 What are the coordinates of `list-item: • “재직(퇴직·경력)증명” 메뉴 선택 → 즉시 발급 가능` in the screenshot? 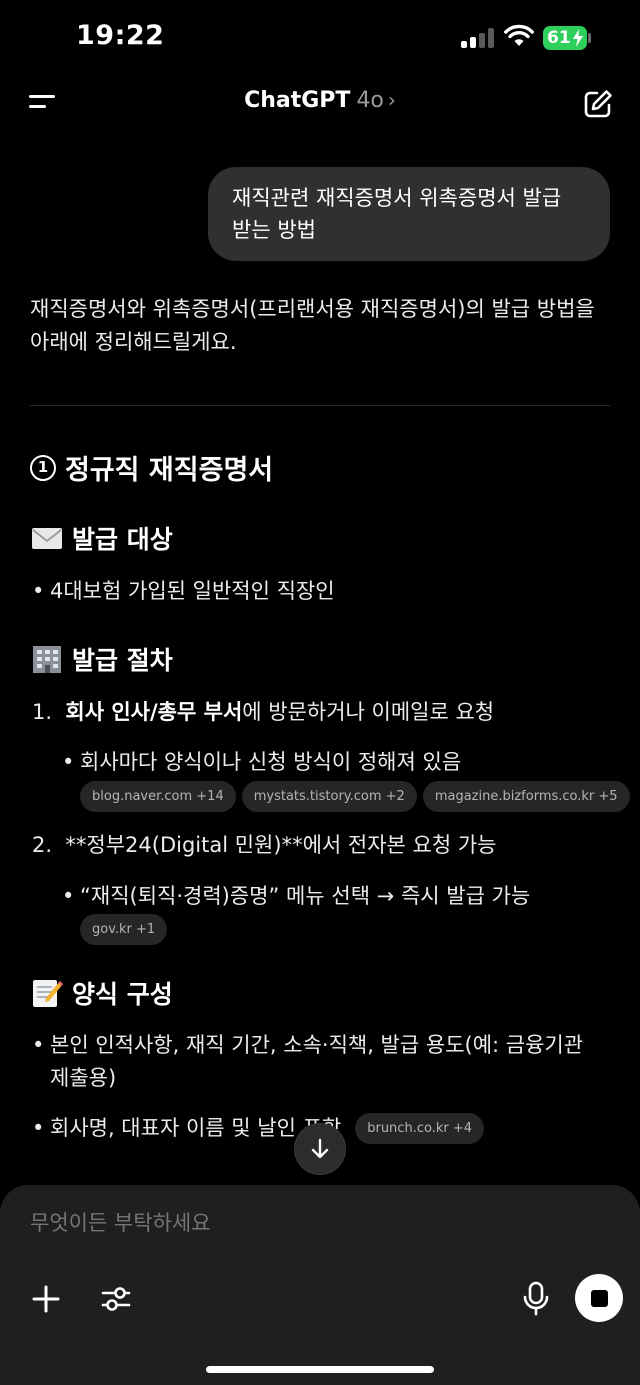 It's located at (296, 896).